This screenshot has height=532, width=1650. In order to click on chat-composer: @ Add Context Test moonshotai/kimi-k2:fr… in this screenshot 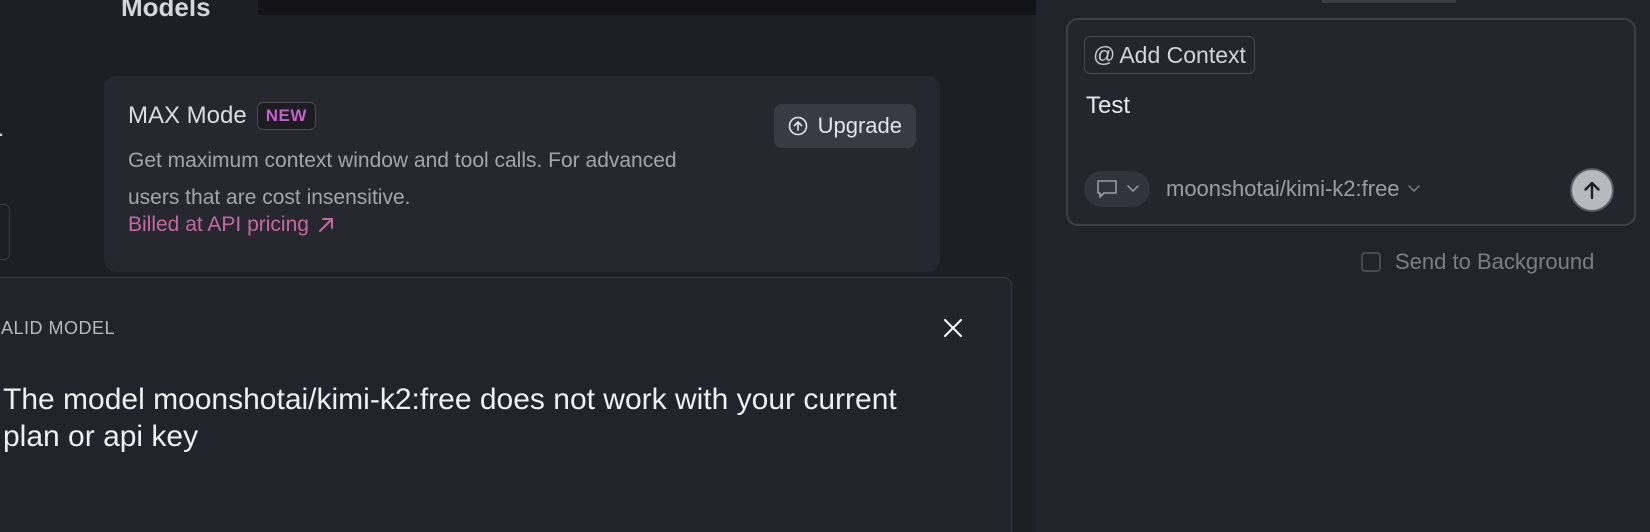, I will do `click(1351, 122)`.